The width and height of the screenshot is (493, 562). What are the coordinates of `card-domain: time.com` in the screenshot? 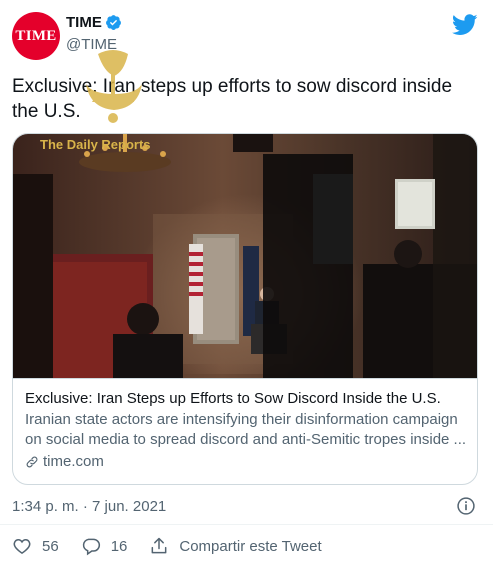 It's located at (73, 461).